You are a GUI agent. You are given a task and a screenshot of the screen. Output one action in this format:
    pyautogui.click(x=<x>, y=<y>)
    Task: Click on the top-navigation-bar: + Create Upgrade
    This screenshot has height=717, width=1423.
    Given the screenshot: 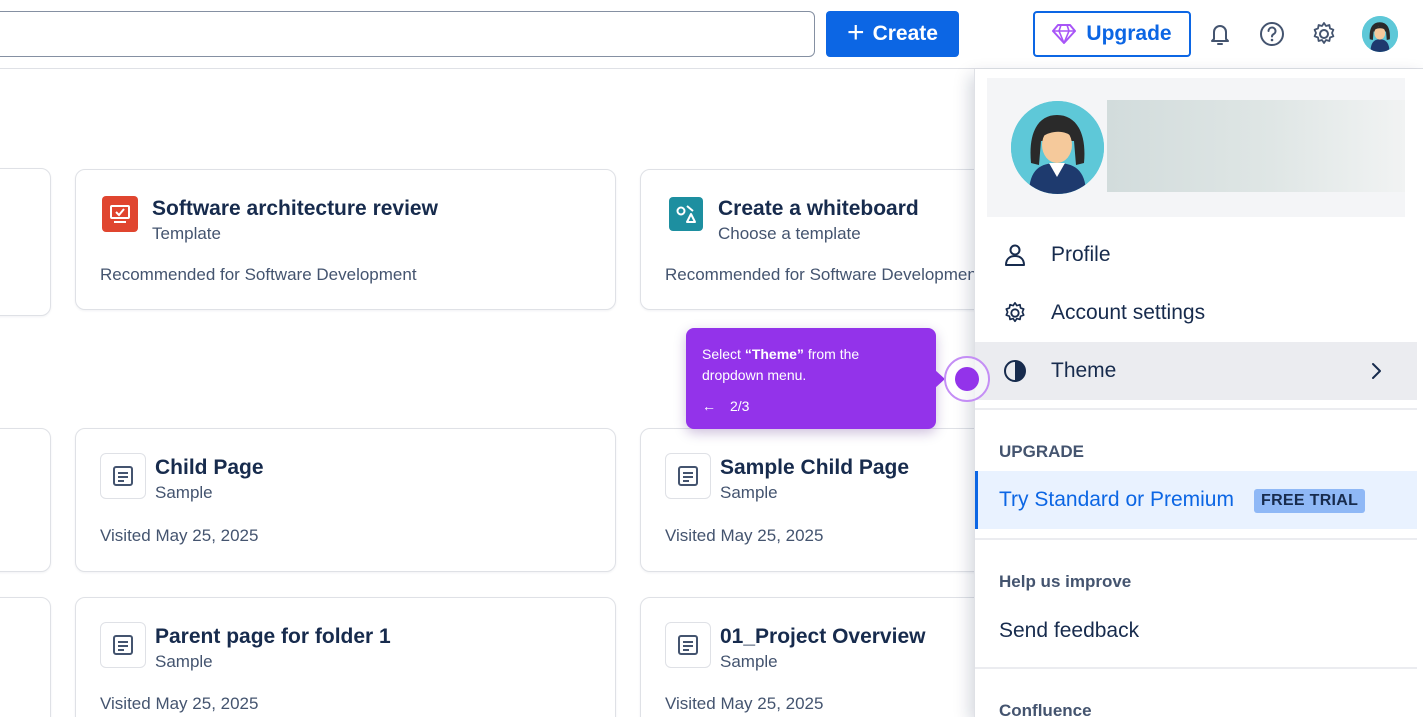 What is the action you would take?
    pyautogui.click(x=711, y=34)
    